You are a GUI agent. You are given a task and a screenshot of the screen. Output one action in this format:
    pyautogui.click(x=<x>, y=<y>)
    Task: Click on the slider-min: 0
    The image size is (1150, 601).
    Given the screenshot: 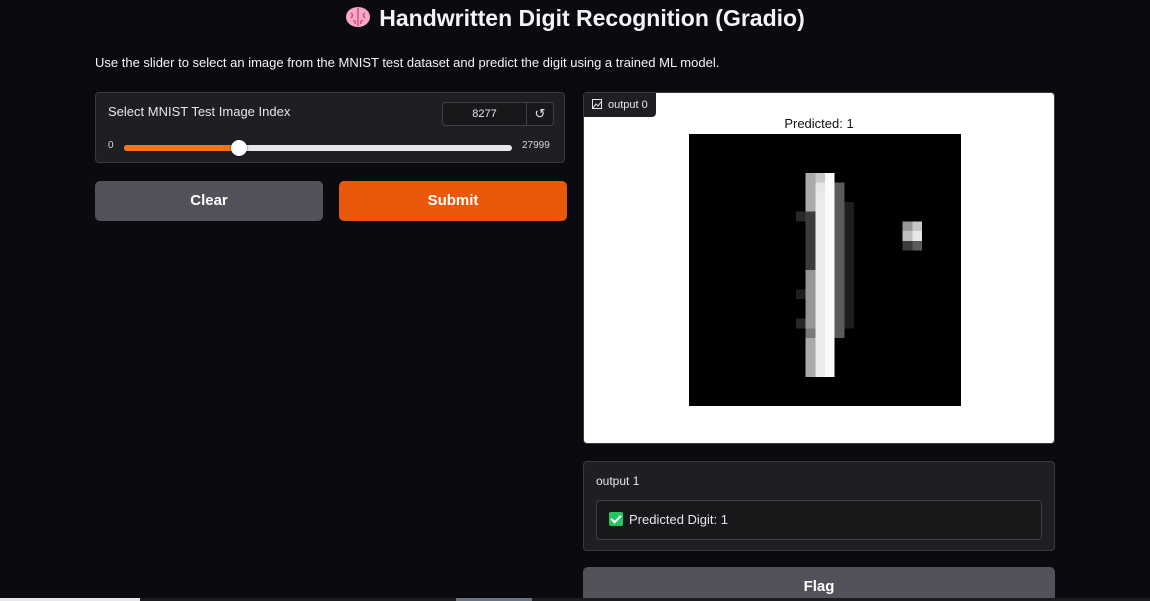 What is the action you would take?
    pyautogui.click(x=111, y=145)
    